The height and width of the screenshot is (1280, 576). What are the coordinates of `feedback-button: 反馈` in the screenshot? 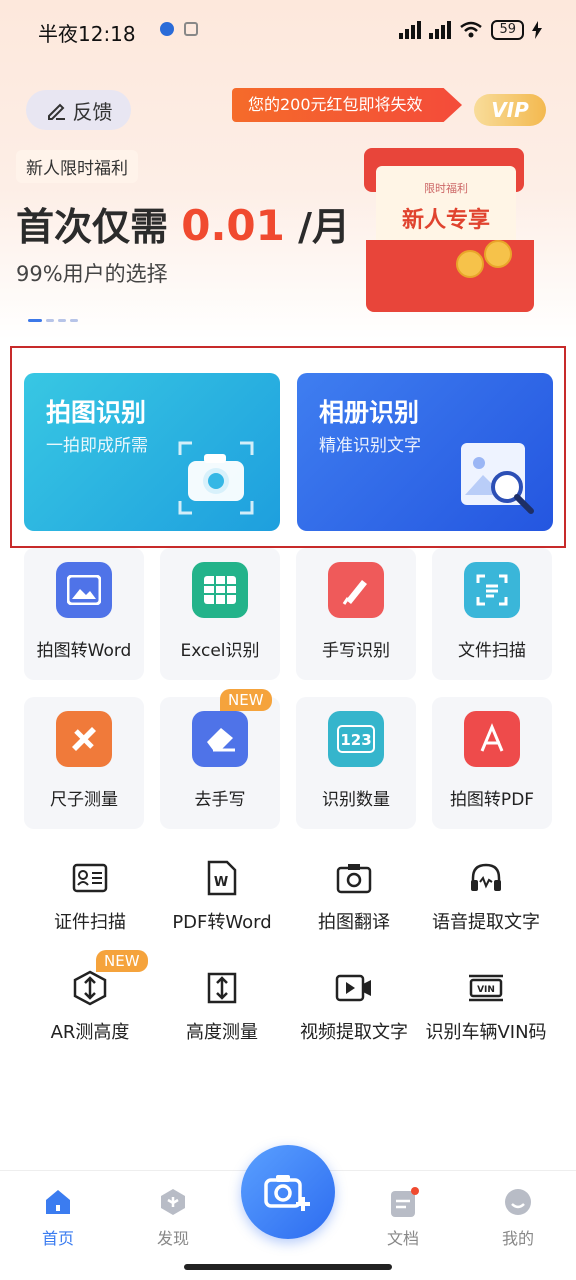 It's located at (78, 110).